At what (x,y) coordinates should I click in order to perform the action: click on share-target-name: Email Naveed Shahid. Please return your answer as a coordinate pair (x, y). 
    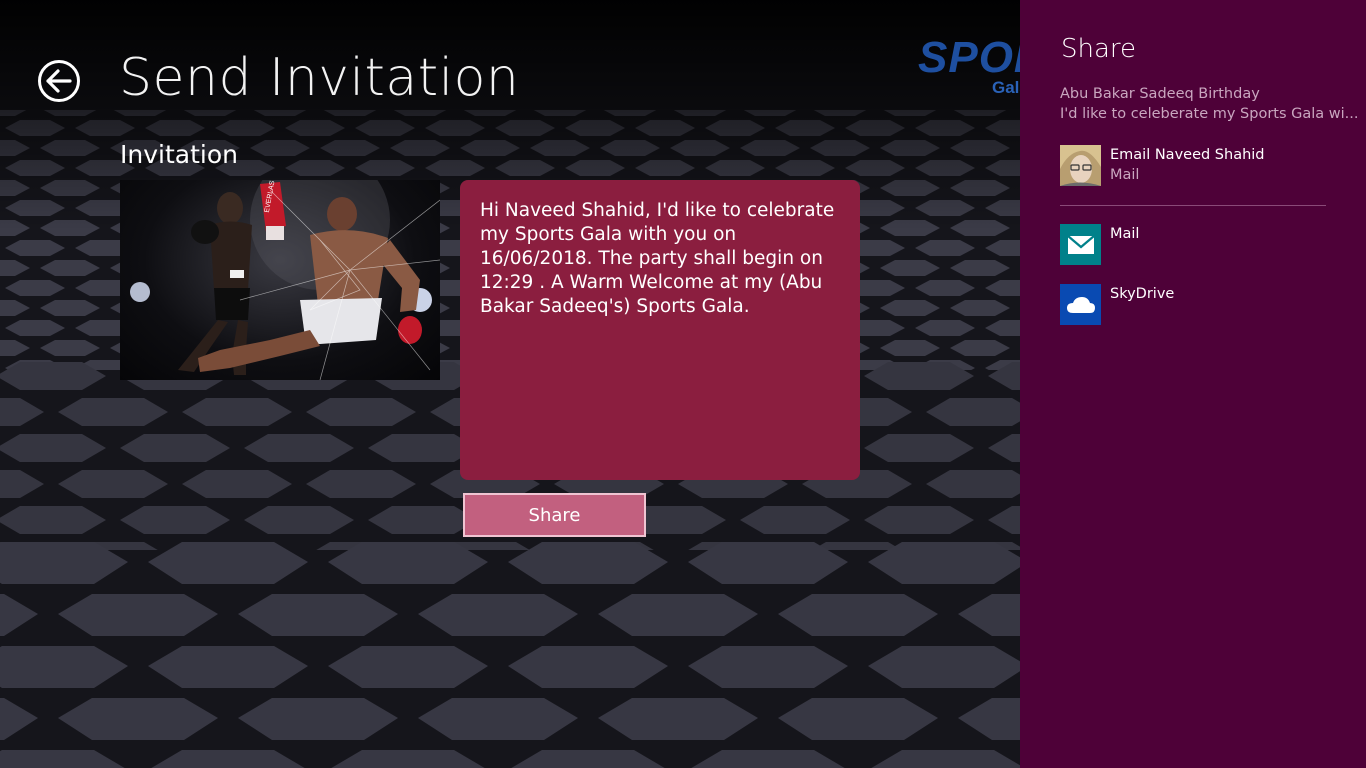
    Looking at the image, I should click on (1187, 155).